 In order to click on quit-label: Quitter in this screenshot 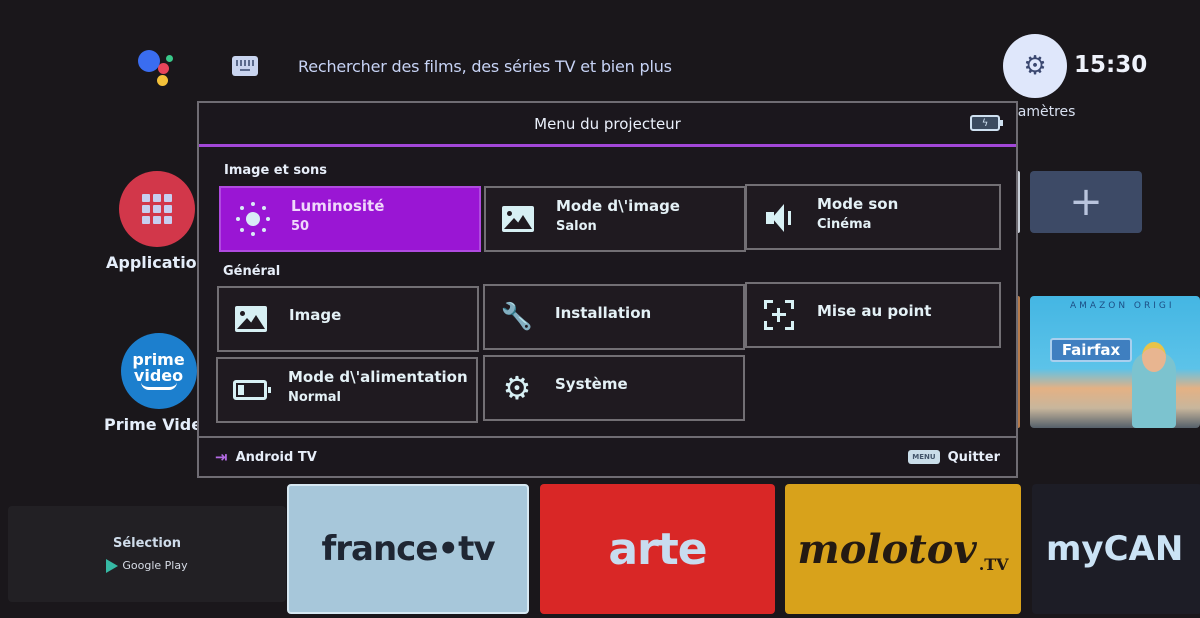, I will do `click(973, 457)`.